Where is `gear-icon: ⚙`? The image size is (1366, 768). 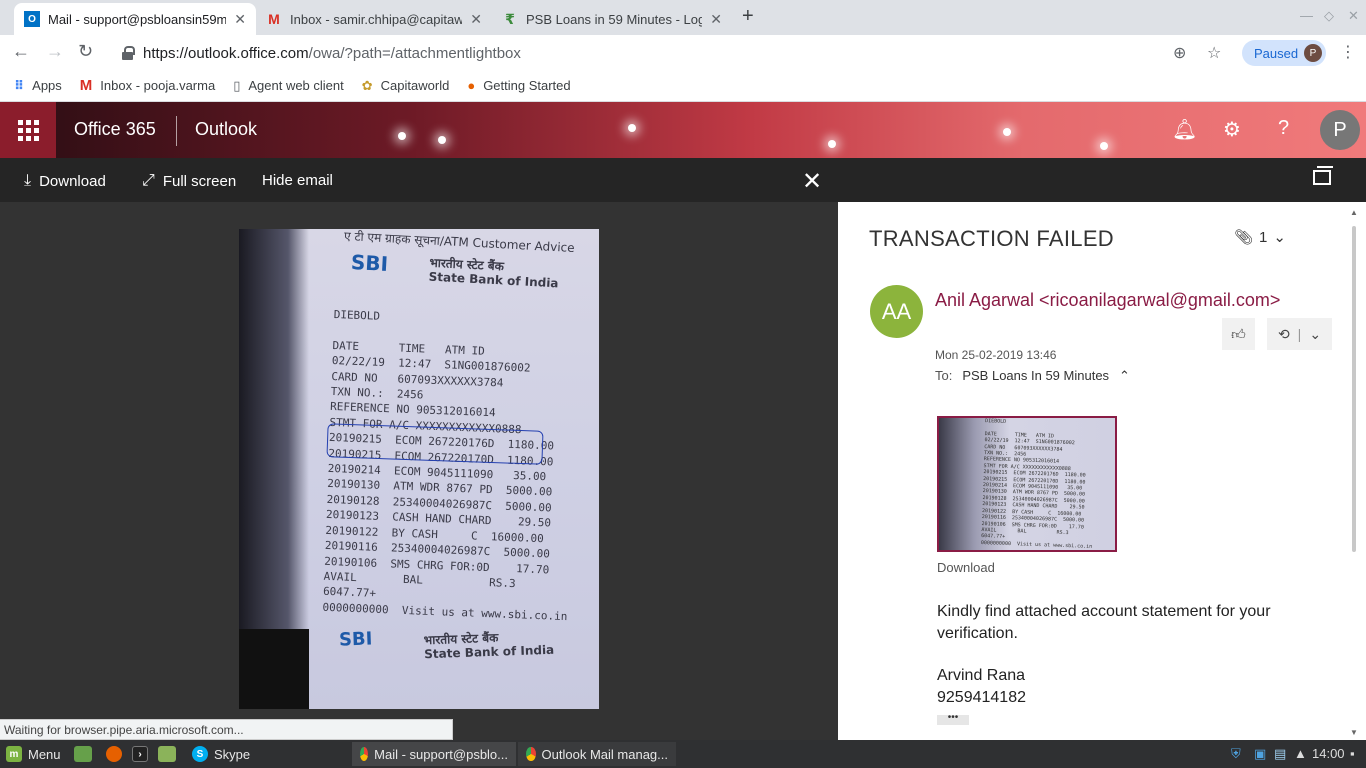
gear-icon: ⚙ is located at coordinates (1232, 129).